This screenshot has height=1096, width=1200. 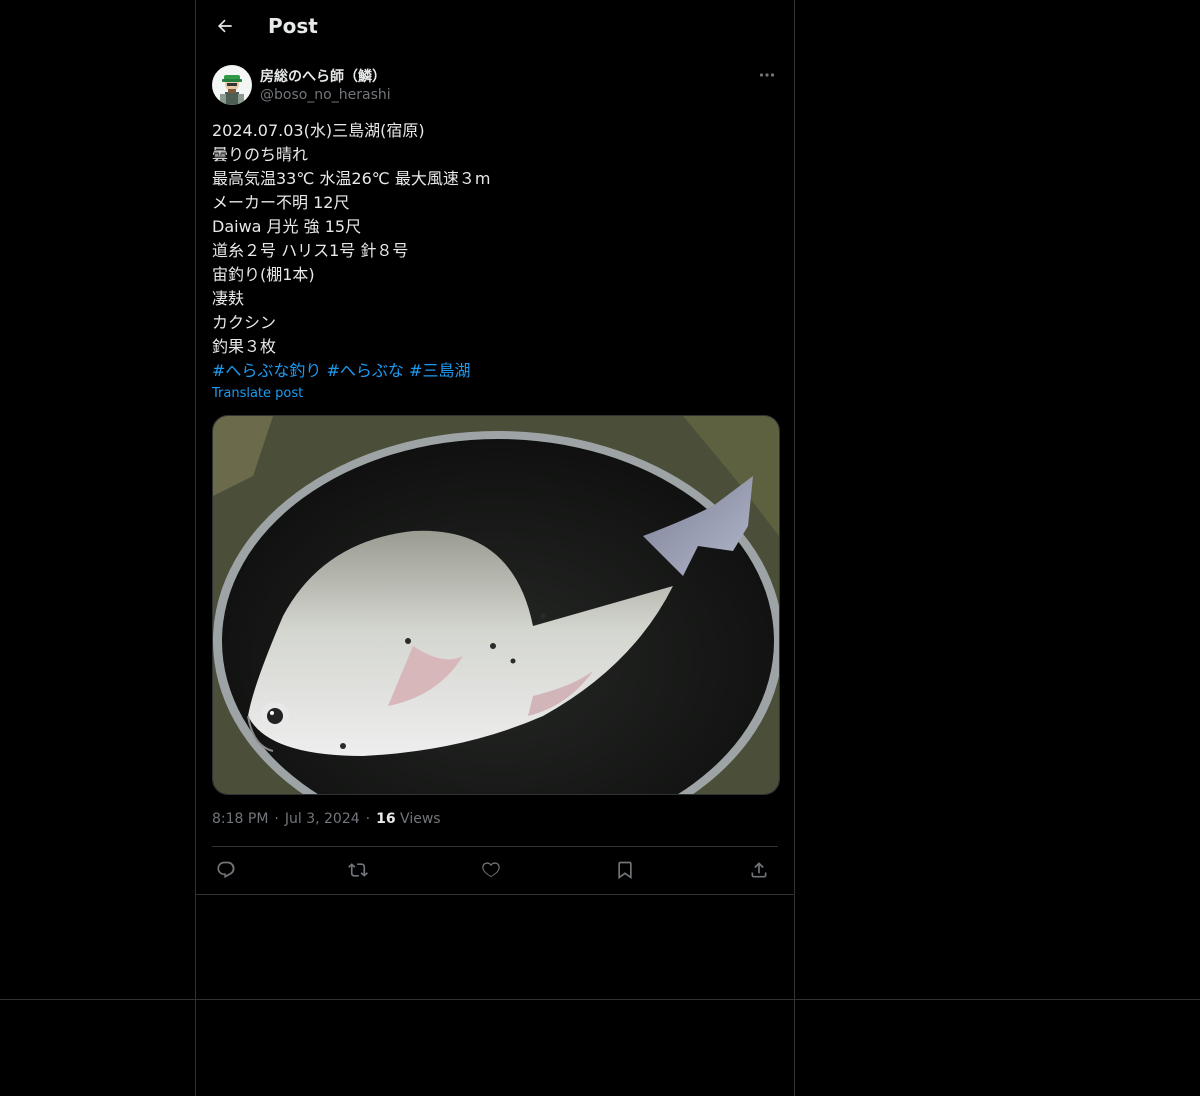 I want to click on reply-button, so click(x=226, y=870).